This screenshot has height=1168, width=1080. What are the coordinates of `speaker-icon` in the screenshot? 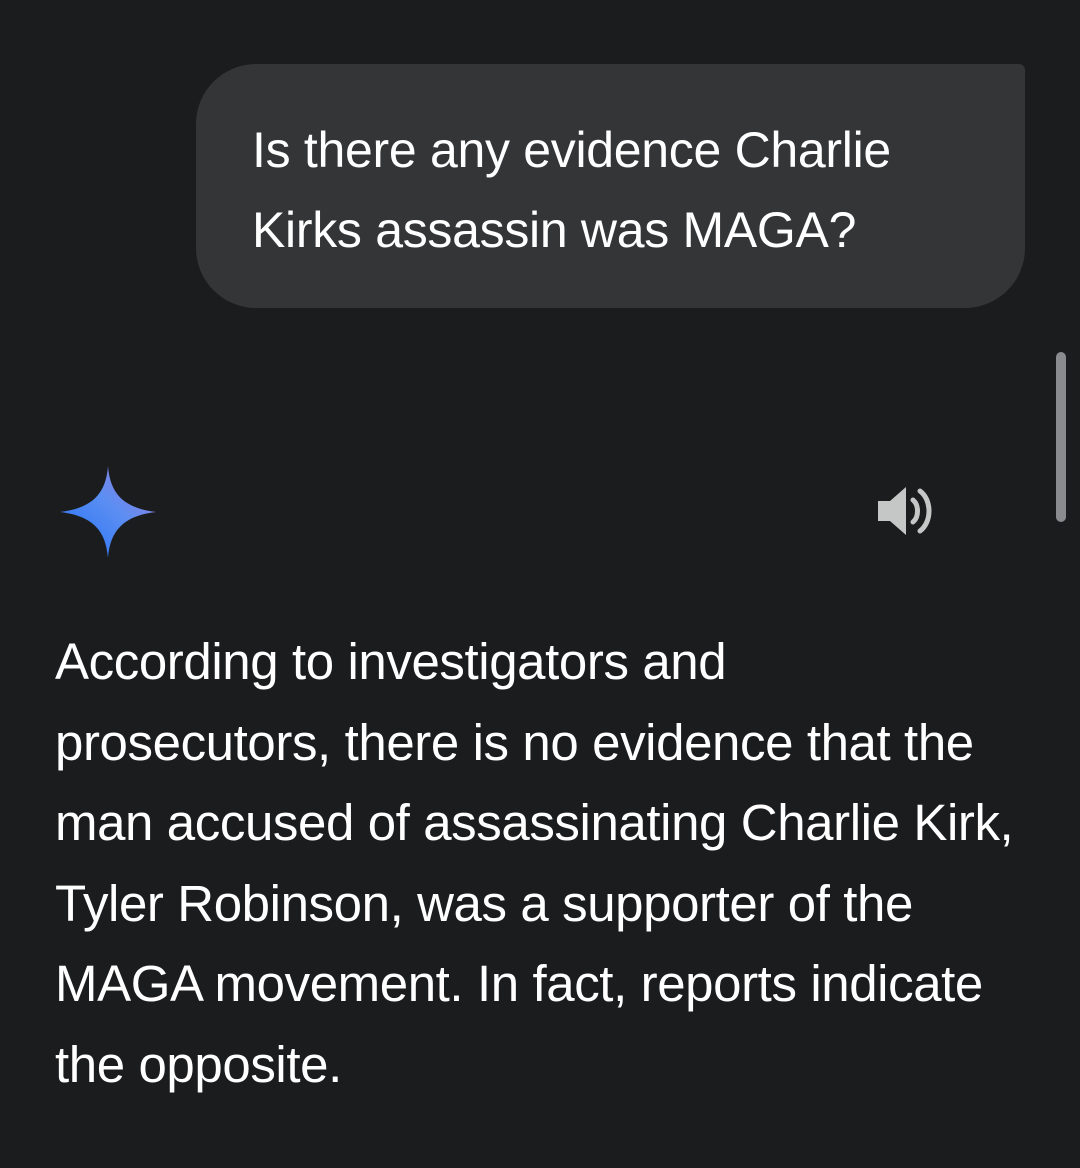 It's located at (903, 513).